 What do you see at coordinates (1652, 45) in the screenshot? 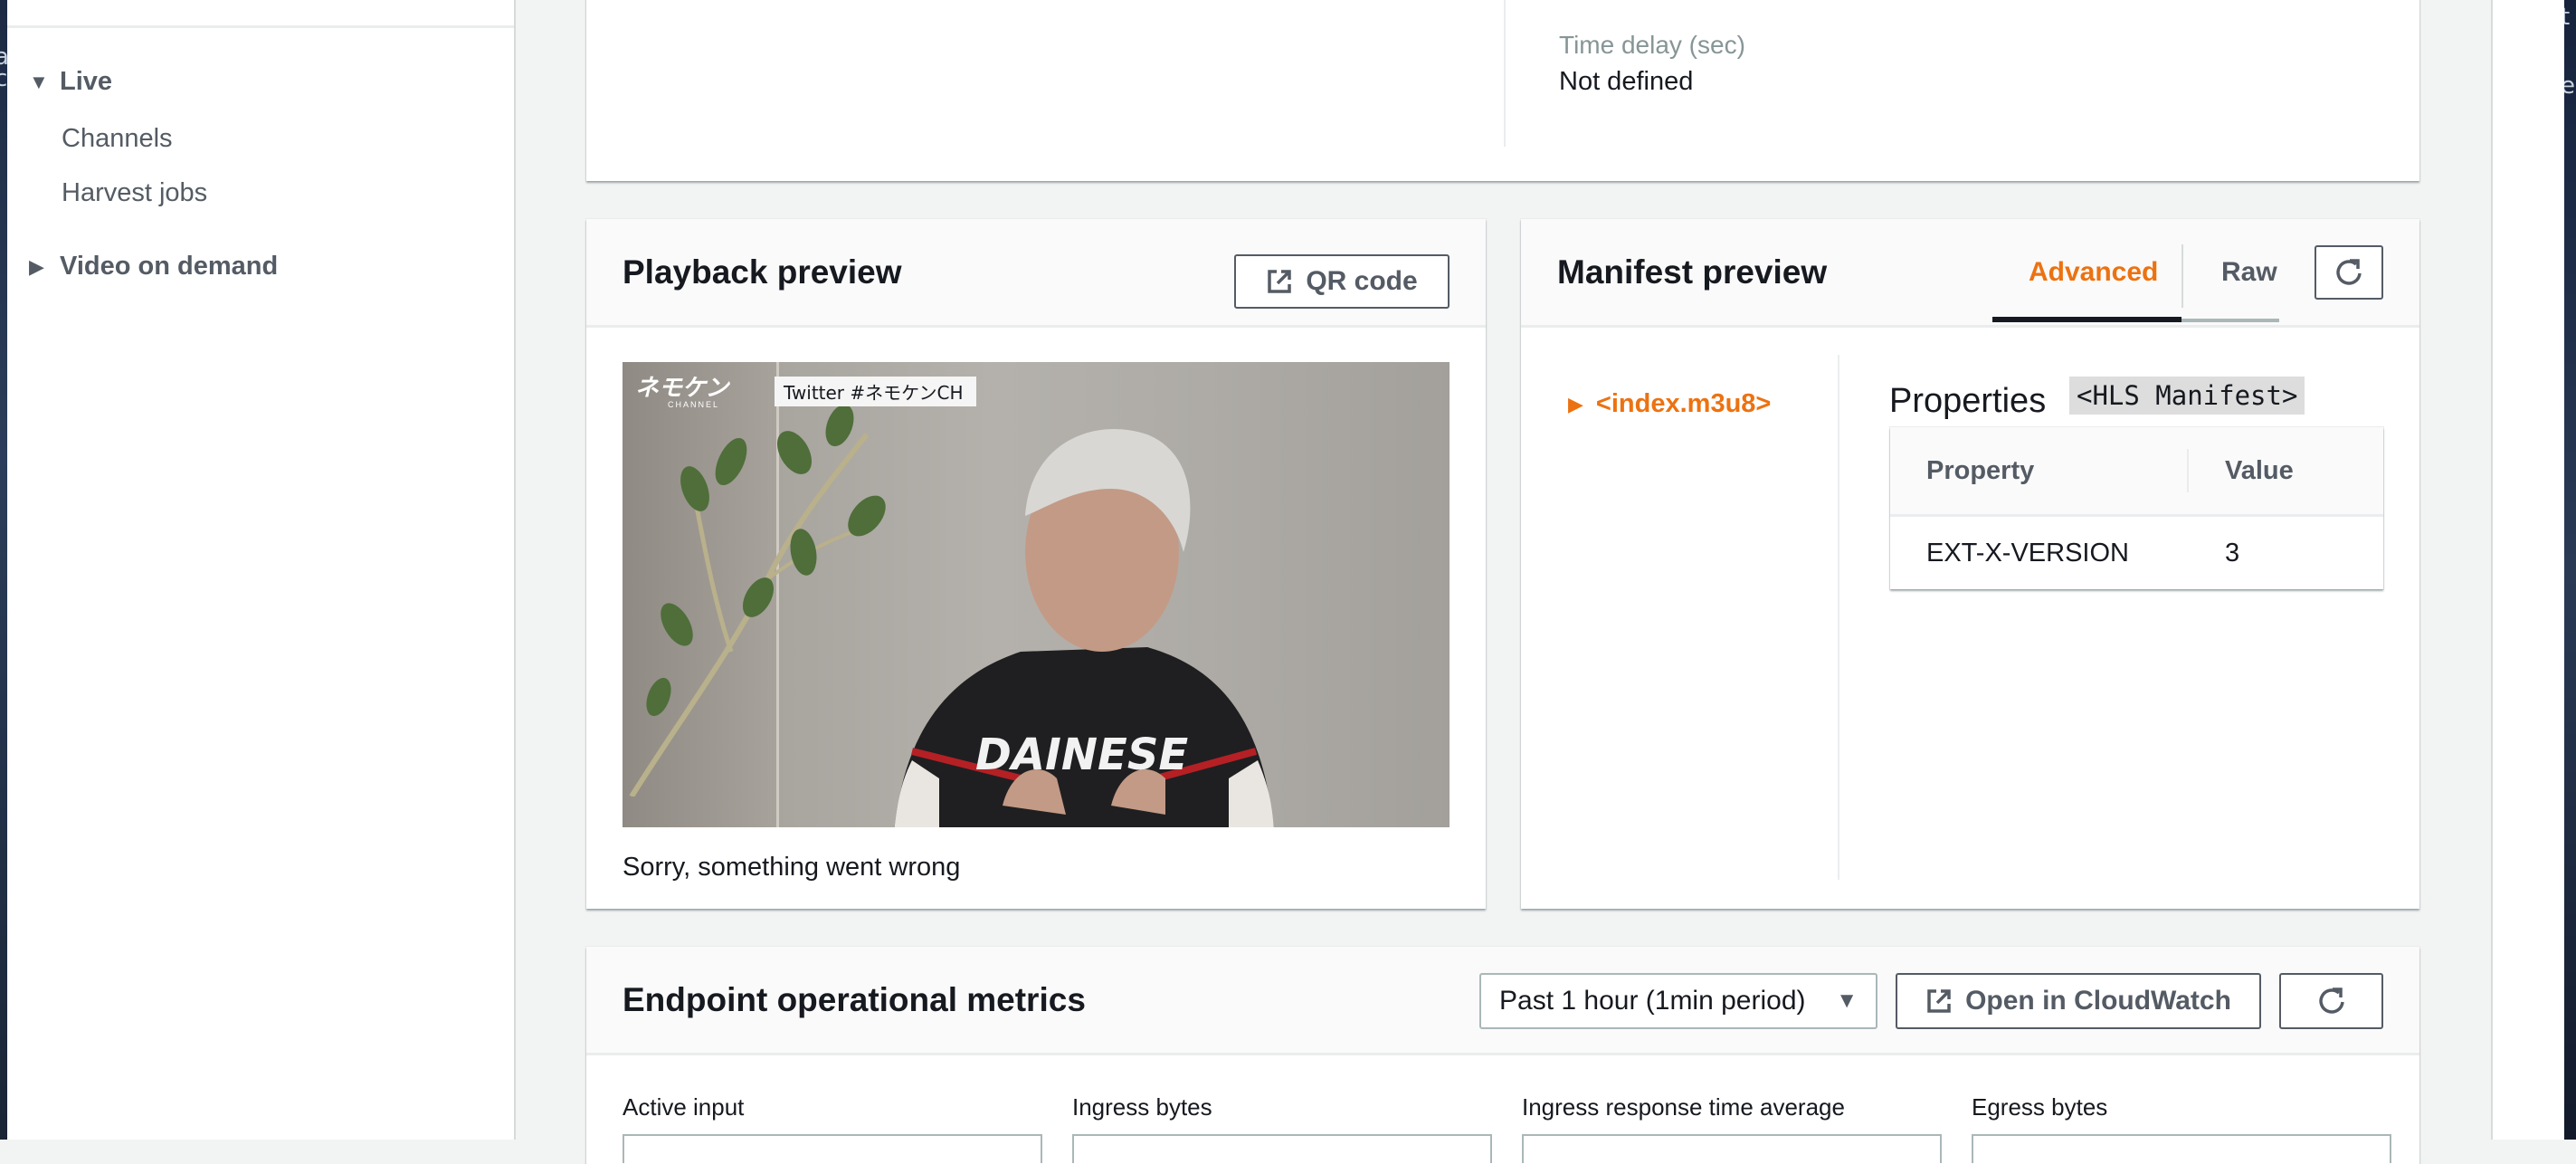
I see `time-delay-label: Time delay (sec)` at bounding box center [1652, 45].